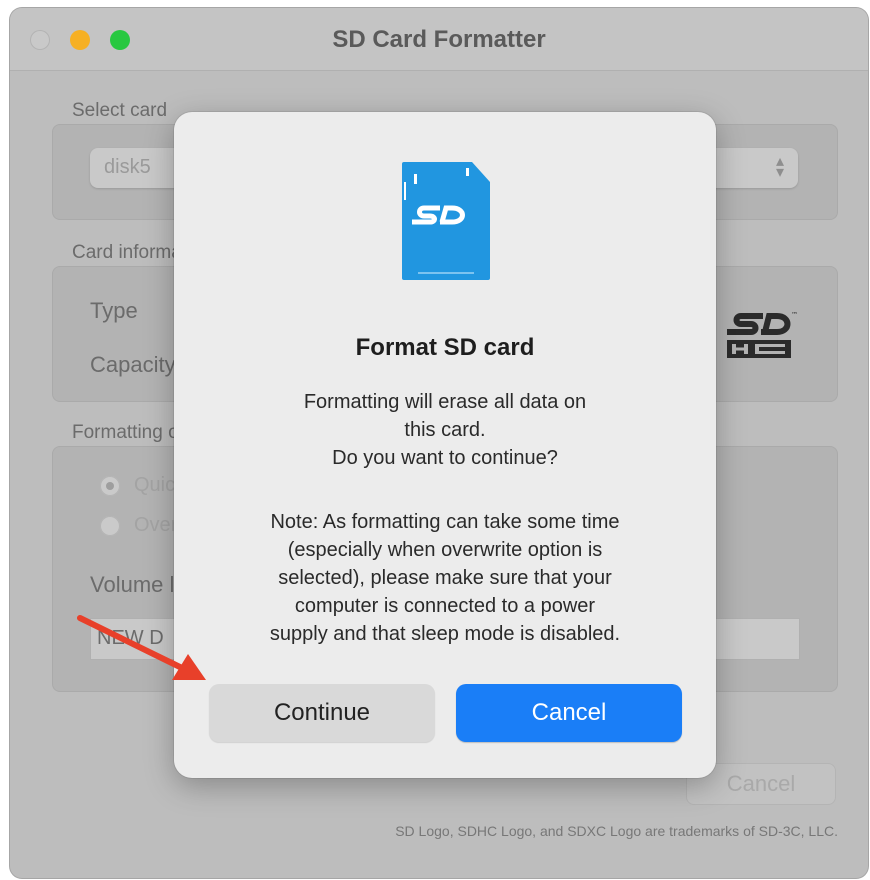 This screenshot has width=870, height=880. I want to click on note-line: selected), please make sure that your, so click(445, 578).